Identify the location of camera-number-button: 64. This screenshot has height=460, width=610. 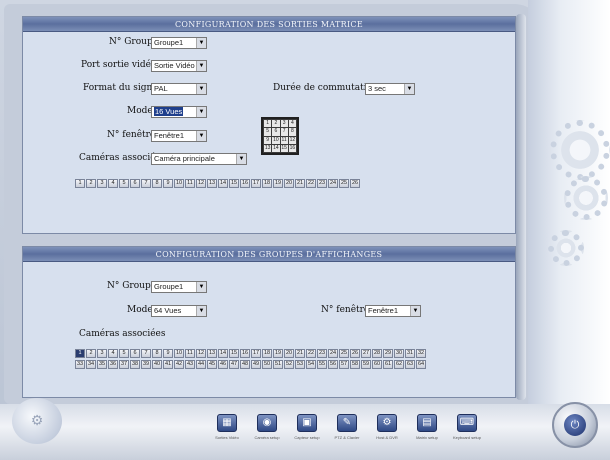
(421, 364).